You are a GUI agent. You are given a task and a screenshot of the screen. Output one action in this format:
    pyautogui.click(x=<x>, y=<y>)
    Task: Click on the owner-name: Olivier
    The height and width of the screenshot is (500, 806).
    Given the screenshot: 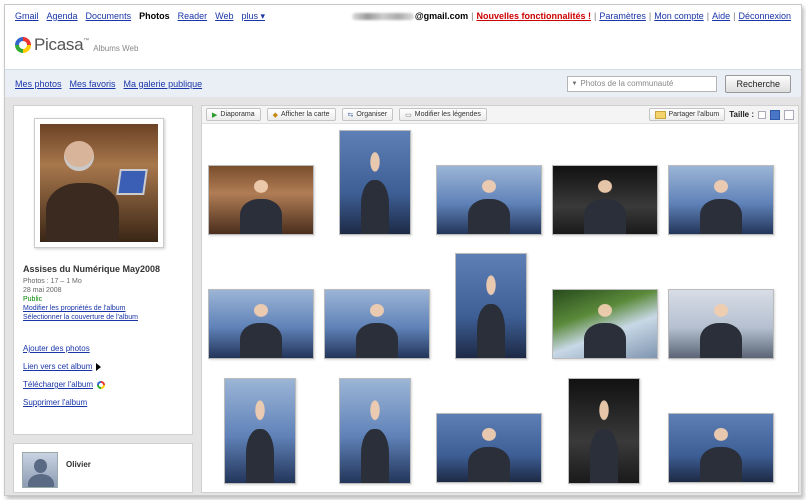 What is the action you would take?
    pyautogui.click(x=78, y=464)
    